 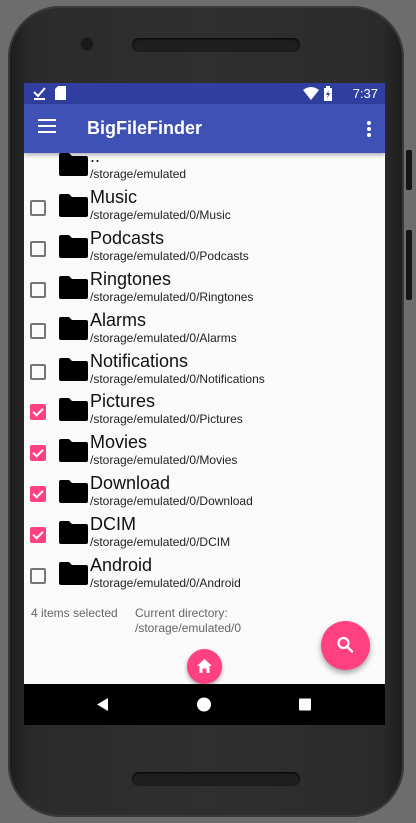 I want to click on home-icon, so click(x=204, y=666).